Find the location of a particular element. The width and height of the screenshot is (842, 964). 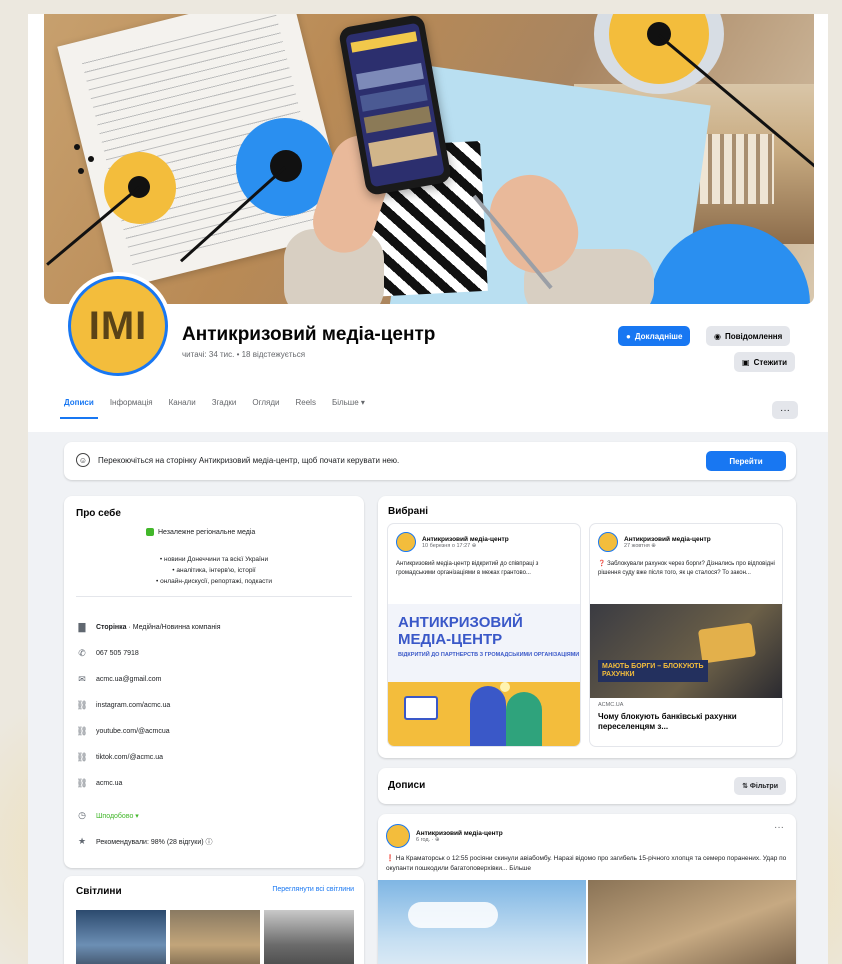

tab-info: Інформація is located at coordinates (131, 402).